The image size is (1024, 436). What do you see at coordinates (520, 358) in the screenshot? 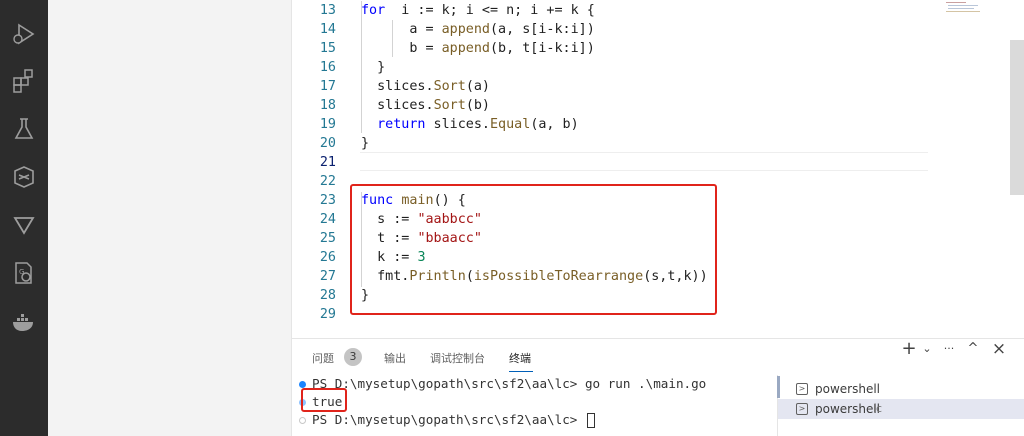
I see `tab-terminal: 终端` at bounding box center [520, 358].